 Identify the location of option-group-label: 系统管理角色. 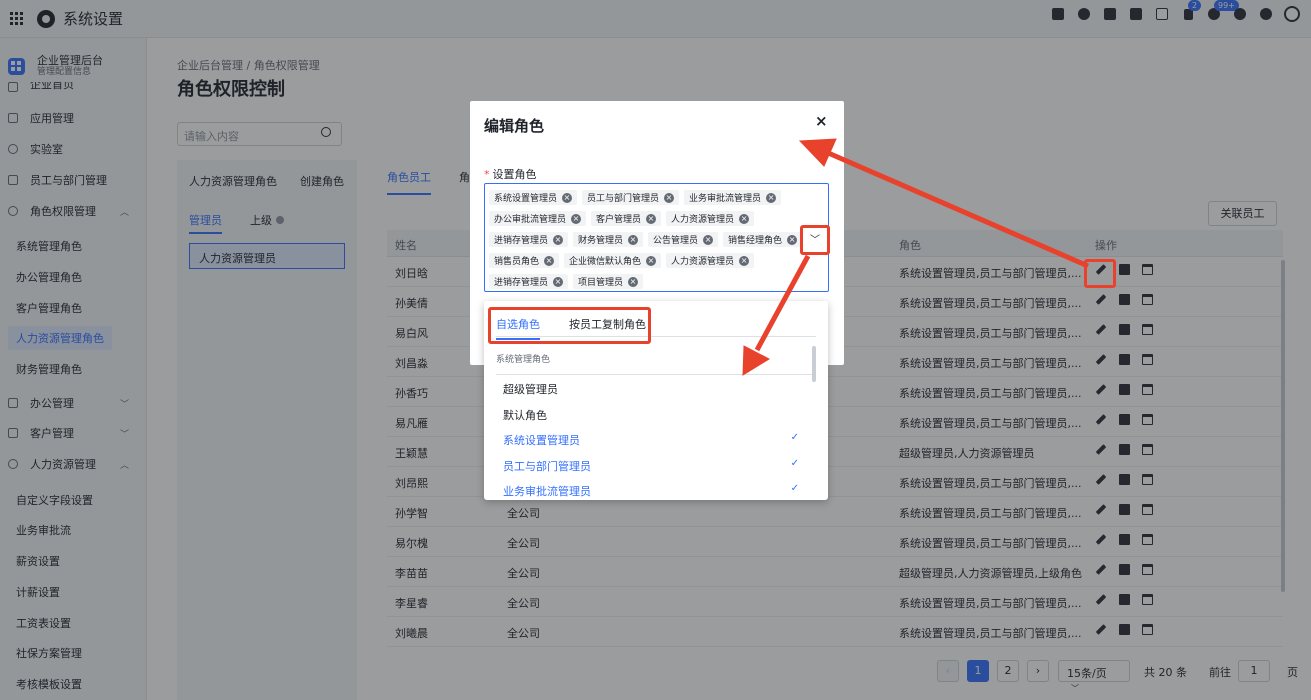
(523, 360).